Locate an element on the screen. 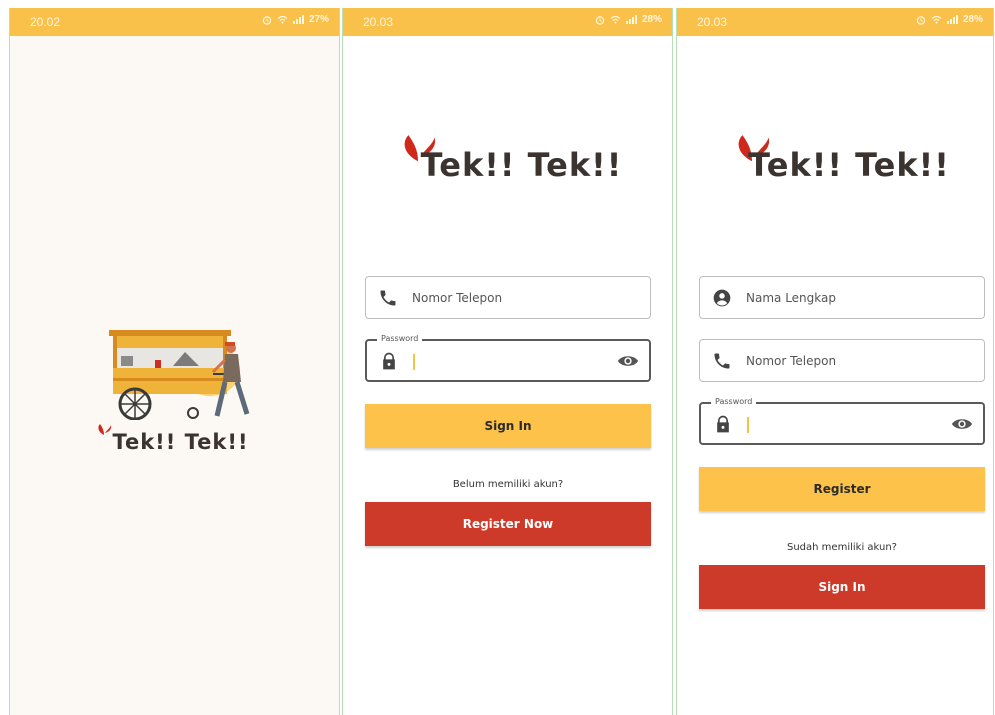  full-name-placeholder: Nama Lengkap is located at coordinates (791, 297).